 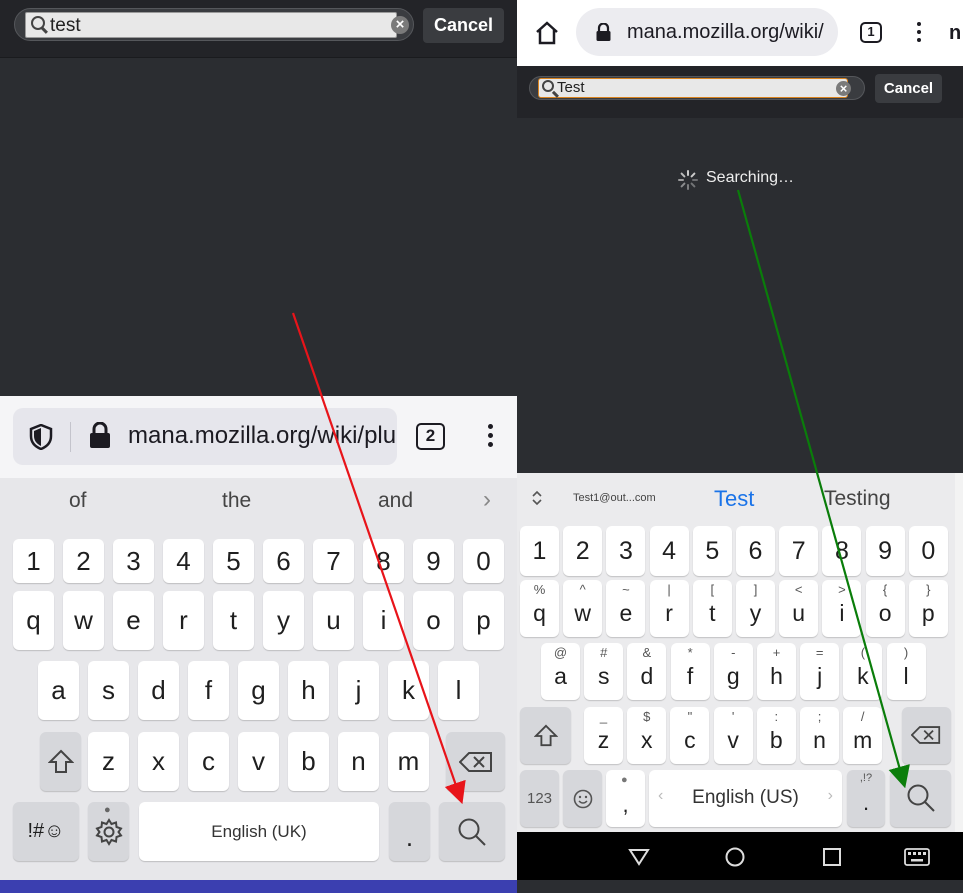 What do you see at coordinates (183, 620) in the screenshot?
I see `key-r: r` at bounding box center [183, 620].